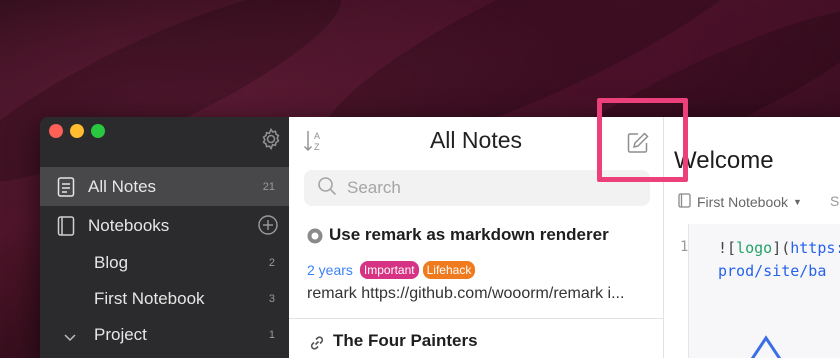  What do you see at coordinates (642, 140) in the screenshot?
I see `highlight-box` at bounding box center [642, 140].